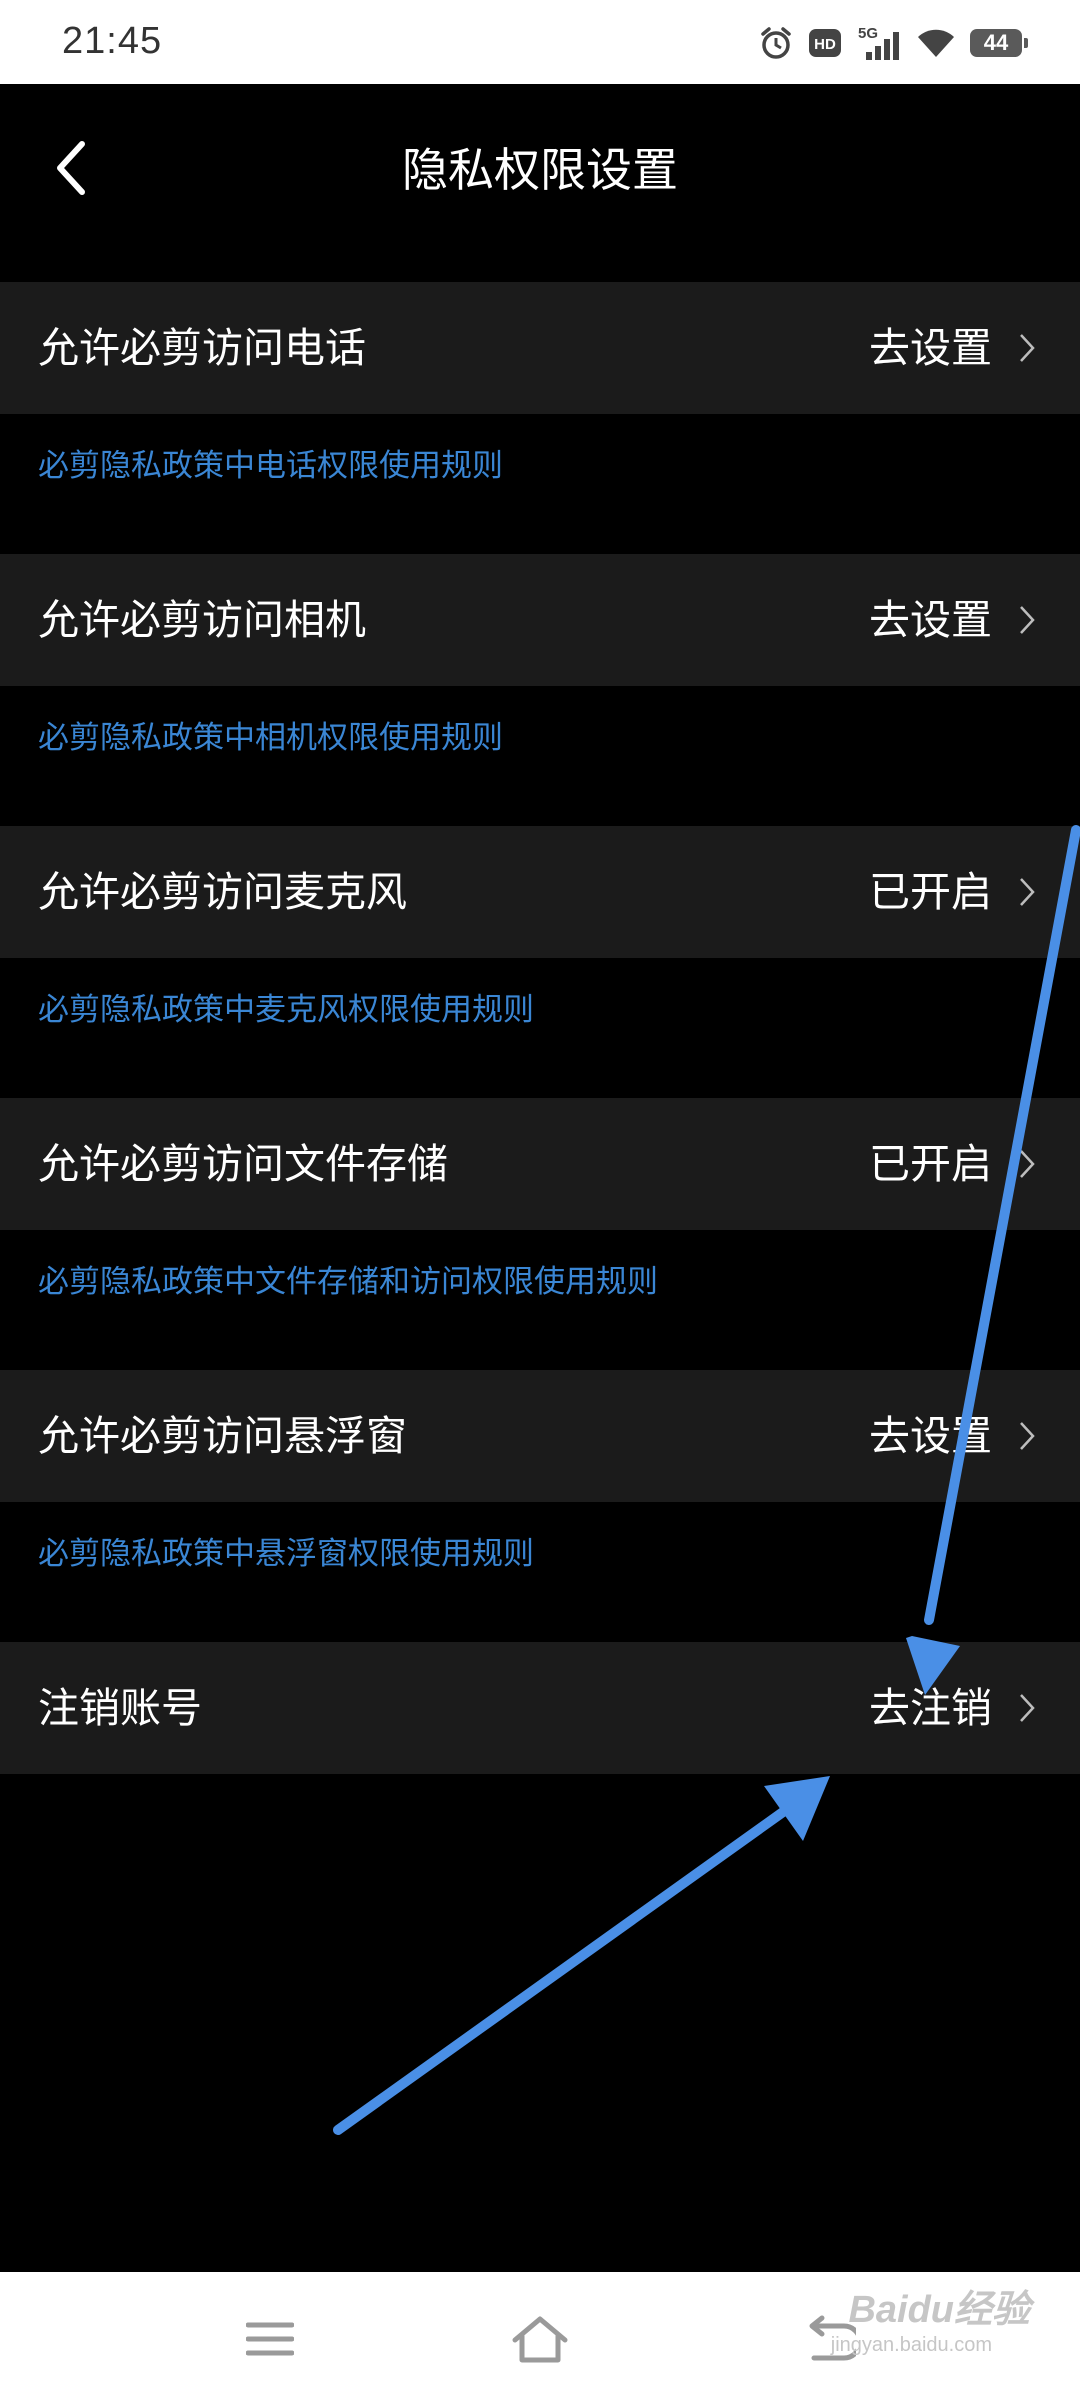 Image resolution: width=1080 pixels, height=2400 pixels. Describe the element at coordinates (936, 43) in the screenshot. I see `wifi-icon` at that location.